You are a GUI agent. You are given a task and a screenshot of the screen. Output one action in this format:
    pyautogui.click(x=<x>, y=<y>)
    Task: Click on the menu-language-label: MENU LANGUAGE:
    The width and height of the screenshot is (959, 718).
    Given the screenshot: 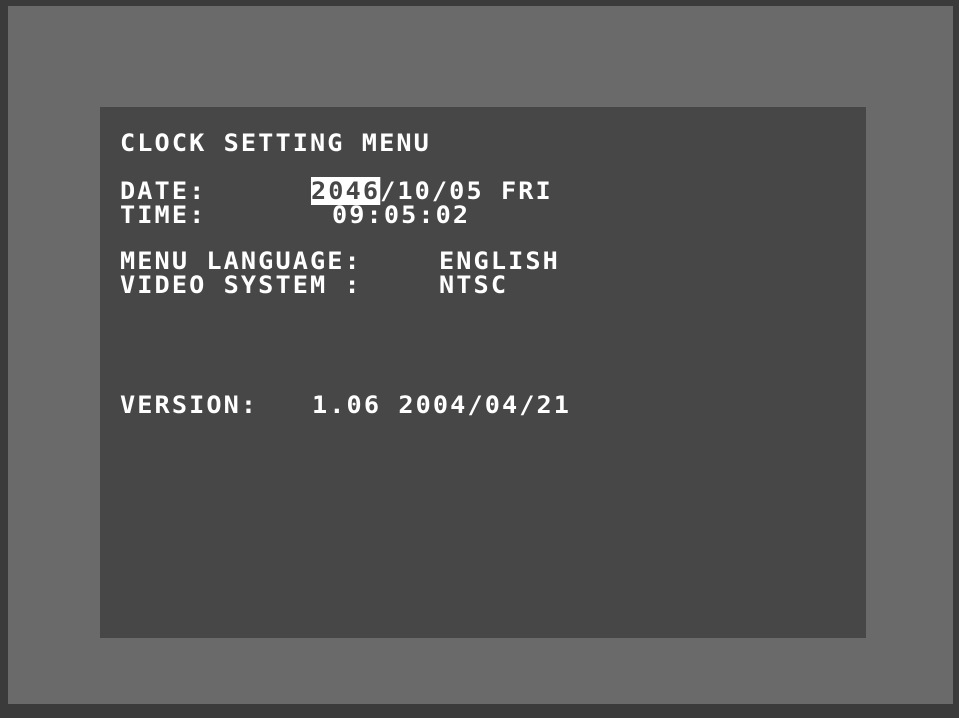 What is the action you would take?
    pyautogui.click(x=241, y=261)
    